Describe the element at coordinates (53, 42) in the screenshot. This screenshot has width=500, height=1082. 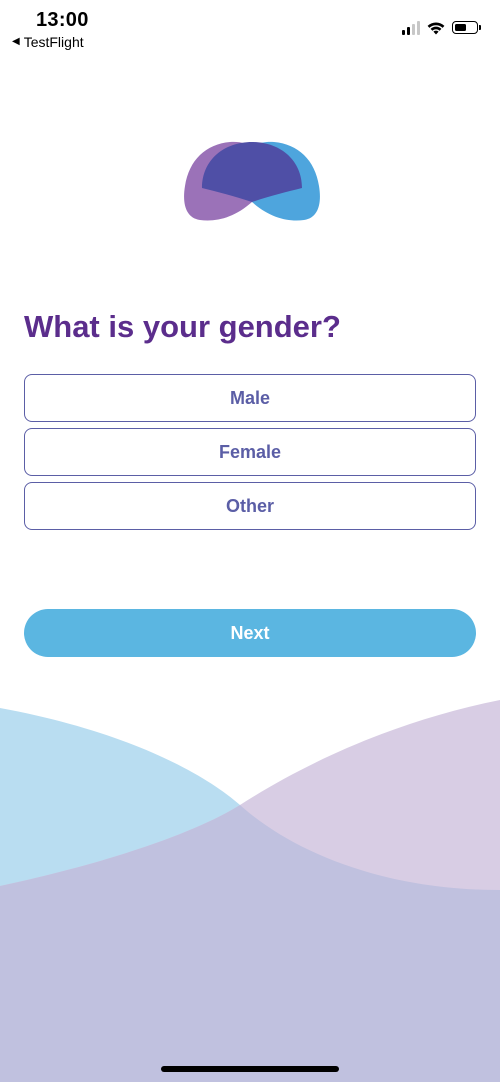
I see `back-app-label: TestFlight` at that location.